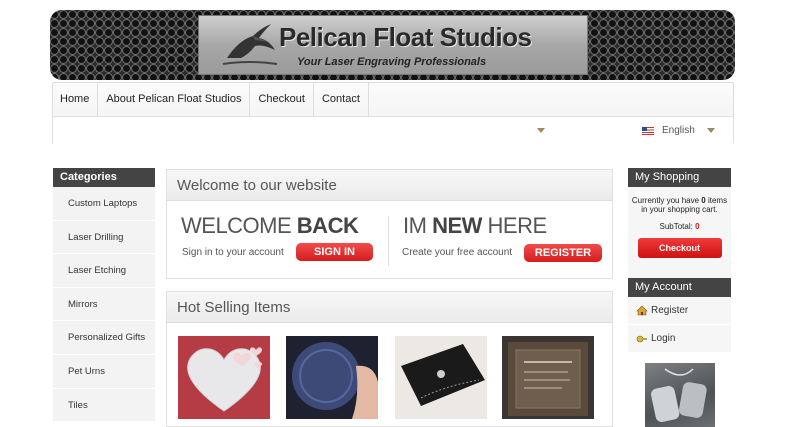 The height and width of the screenshot is (427, 800). Describe the element at coordinates (76, 99) in the screenshot. I see `nav-home: Home` at that location.